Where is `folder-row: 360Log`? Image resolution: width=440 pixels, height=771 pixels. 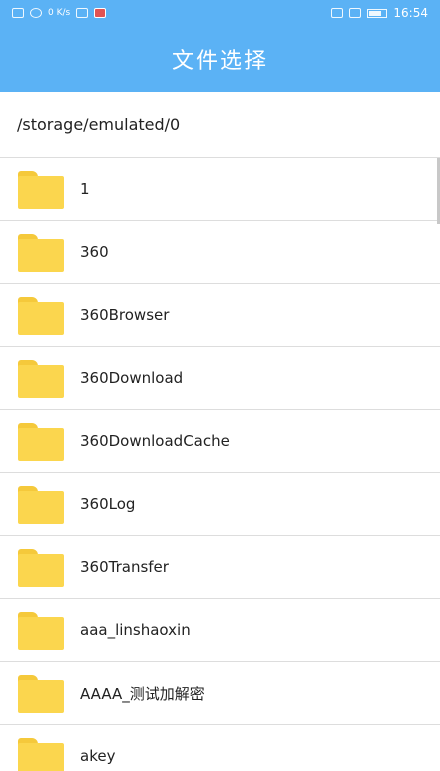
folder-row: 360Log is located at coordinates (220, 504).